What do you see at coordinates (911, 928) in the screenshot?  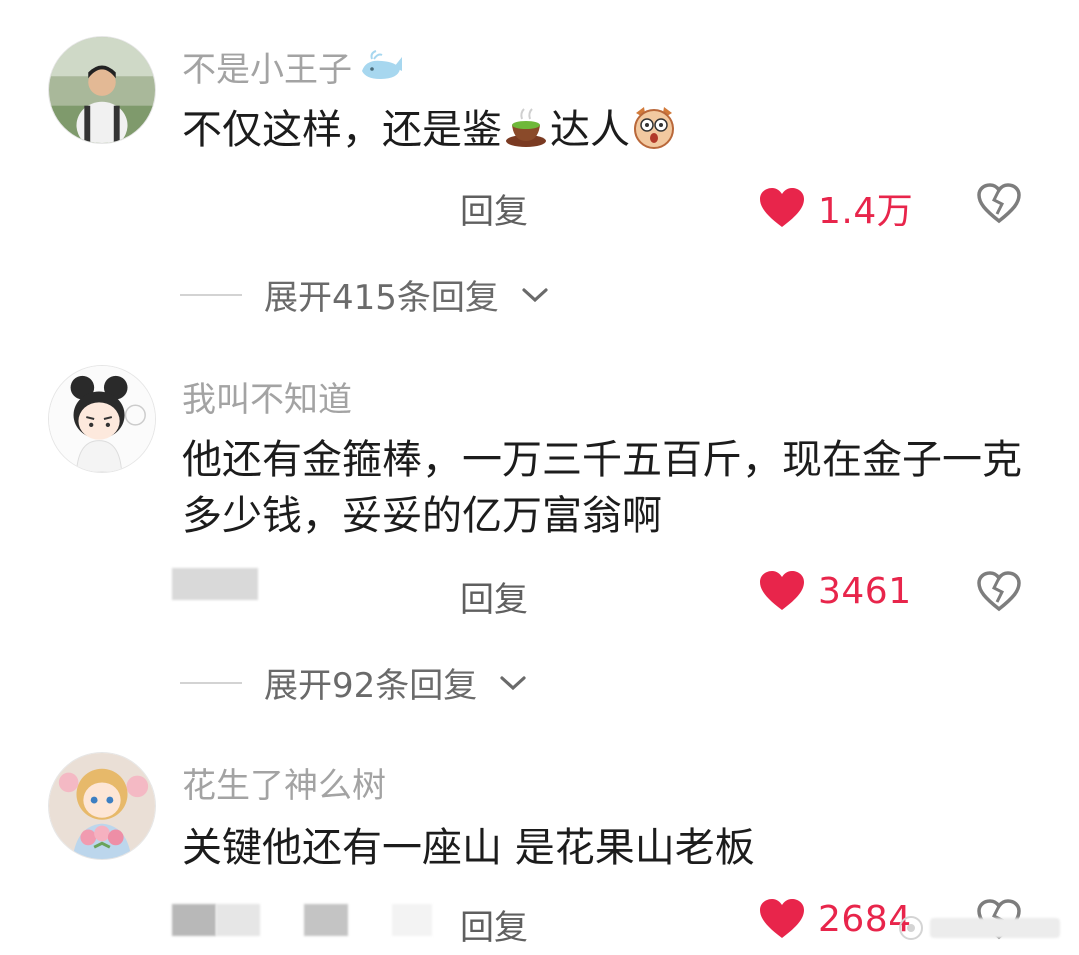 I see `watermark-logo-icon` at bounding box center [911, 928].